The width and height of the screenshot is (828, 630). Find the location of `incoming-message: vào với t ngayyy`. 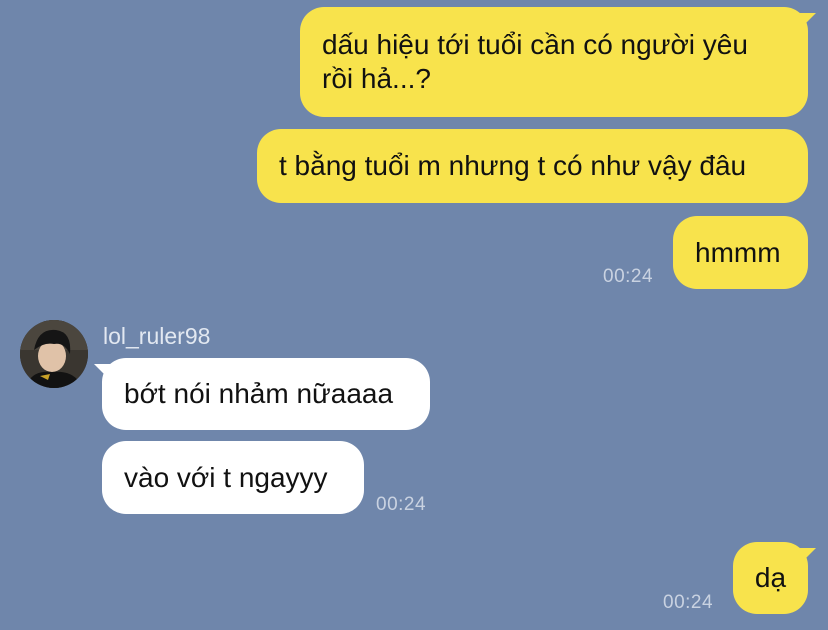

incoming-message: vào với t ngayyy is located at coordinates (233, 477).